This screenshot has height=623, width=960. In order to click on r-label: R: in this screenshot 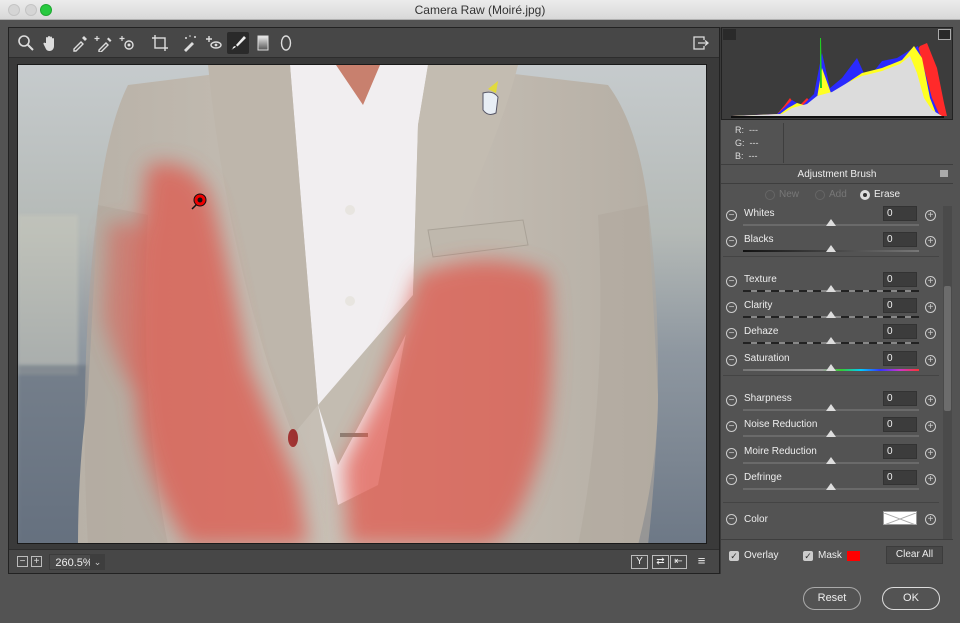, I will do `click(739, 130)`.